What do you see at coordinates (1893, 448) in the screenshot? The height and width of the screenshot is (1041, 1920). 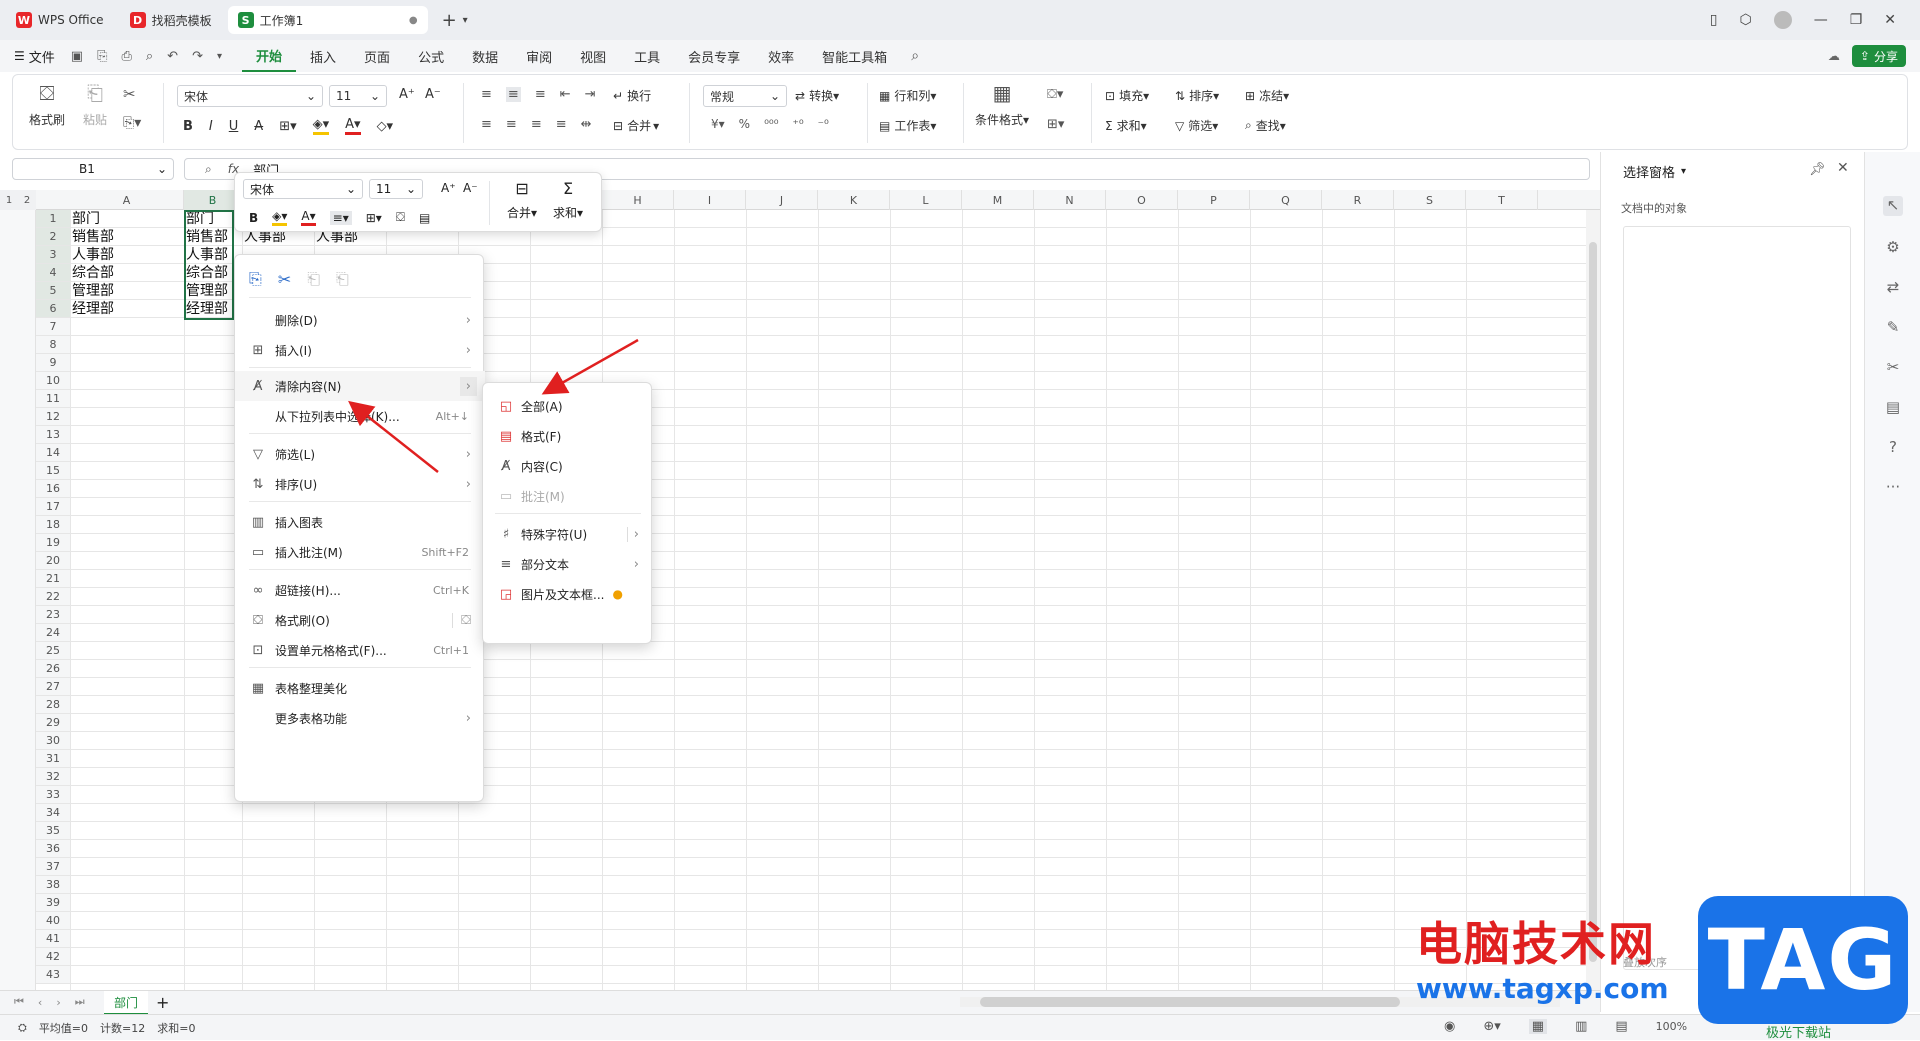 I see `help-icon: ?` at bounding box center [1893, 448].